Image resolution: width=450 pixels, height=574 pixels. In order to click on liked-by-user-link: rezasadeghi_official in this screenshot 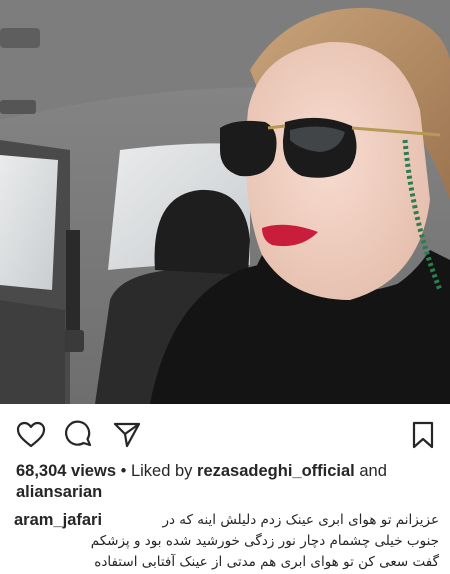, I will do `click(276, 471)`.